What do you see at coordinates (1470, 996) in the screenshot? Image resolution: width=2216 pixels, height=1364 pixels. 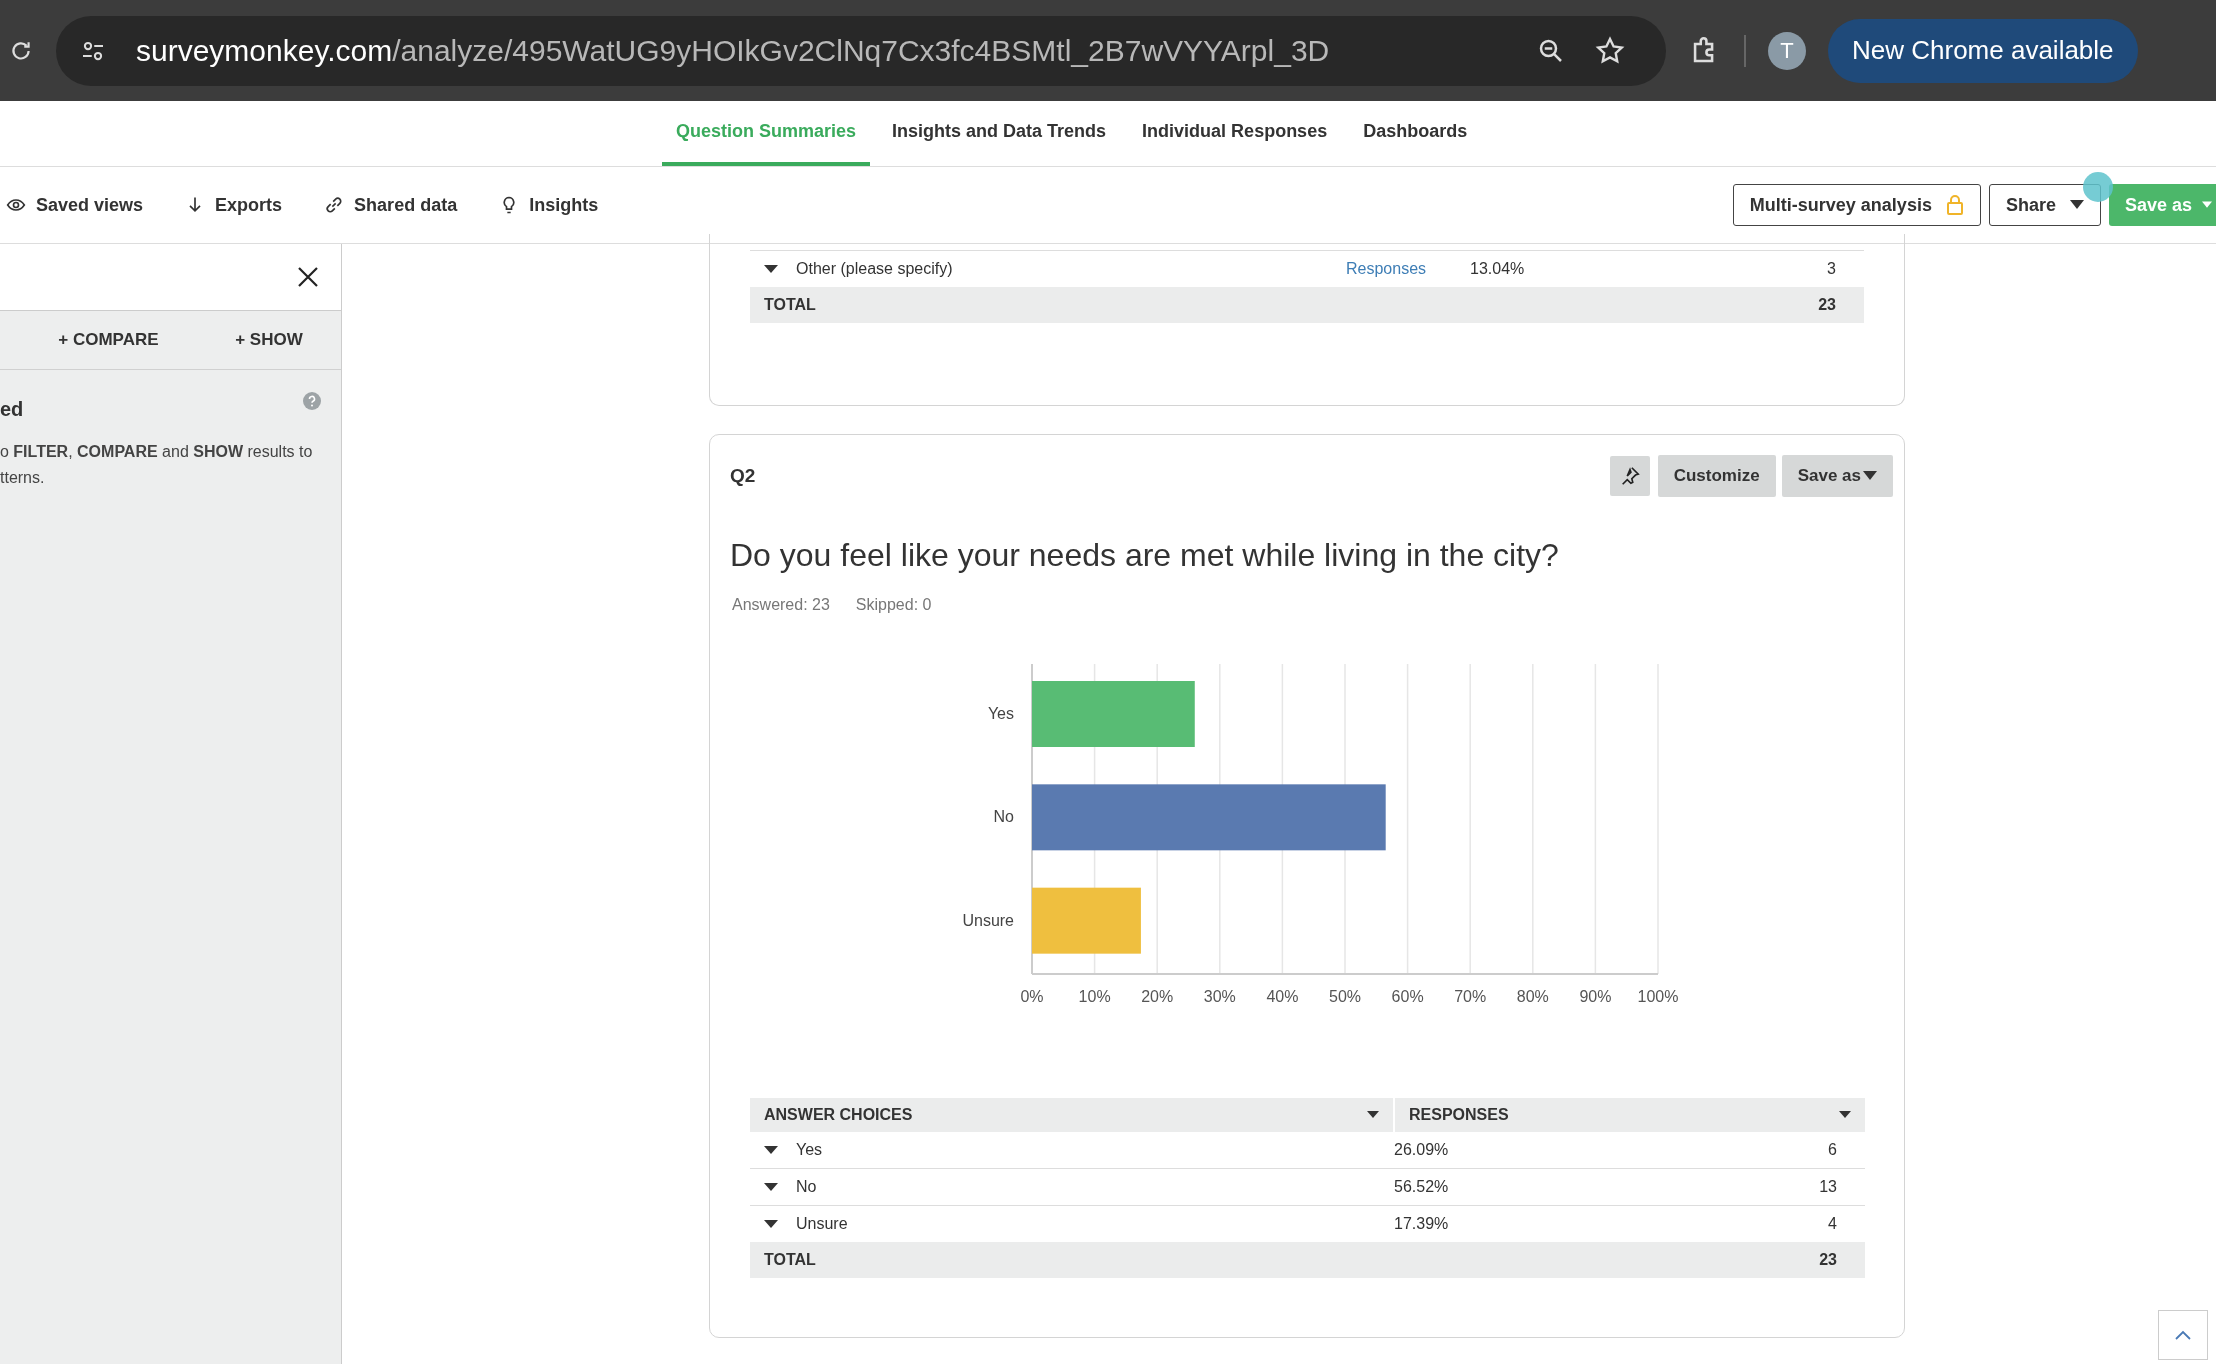 I see `axis-tick-label: 70%` at bounding box center [1470, 996].